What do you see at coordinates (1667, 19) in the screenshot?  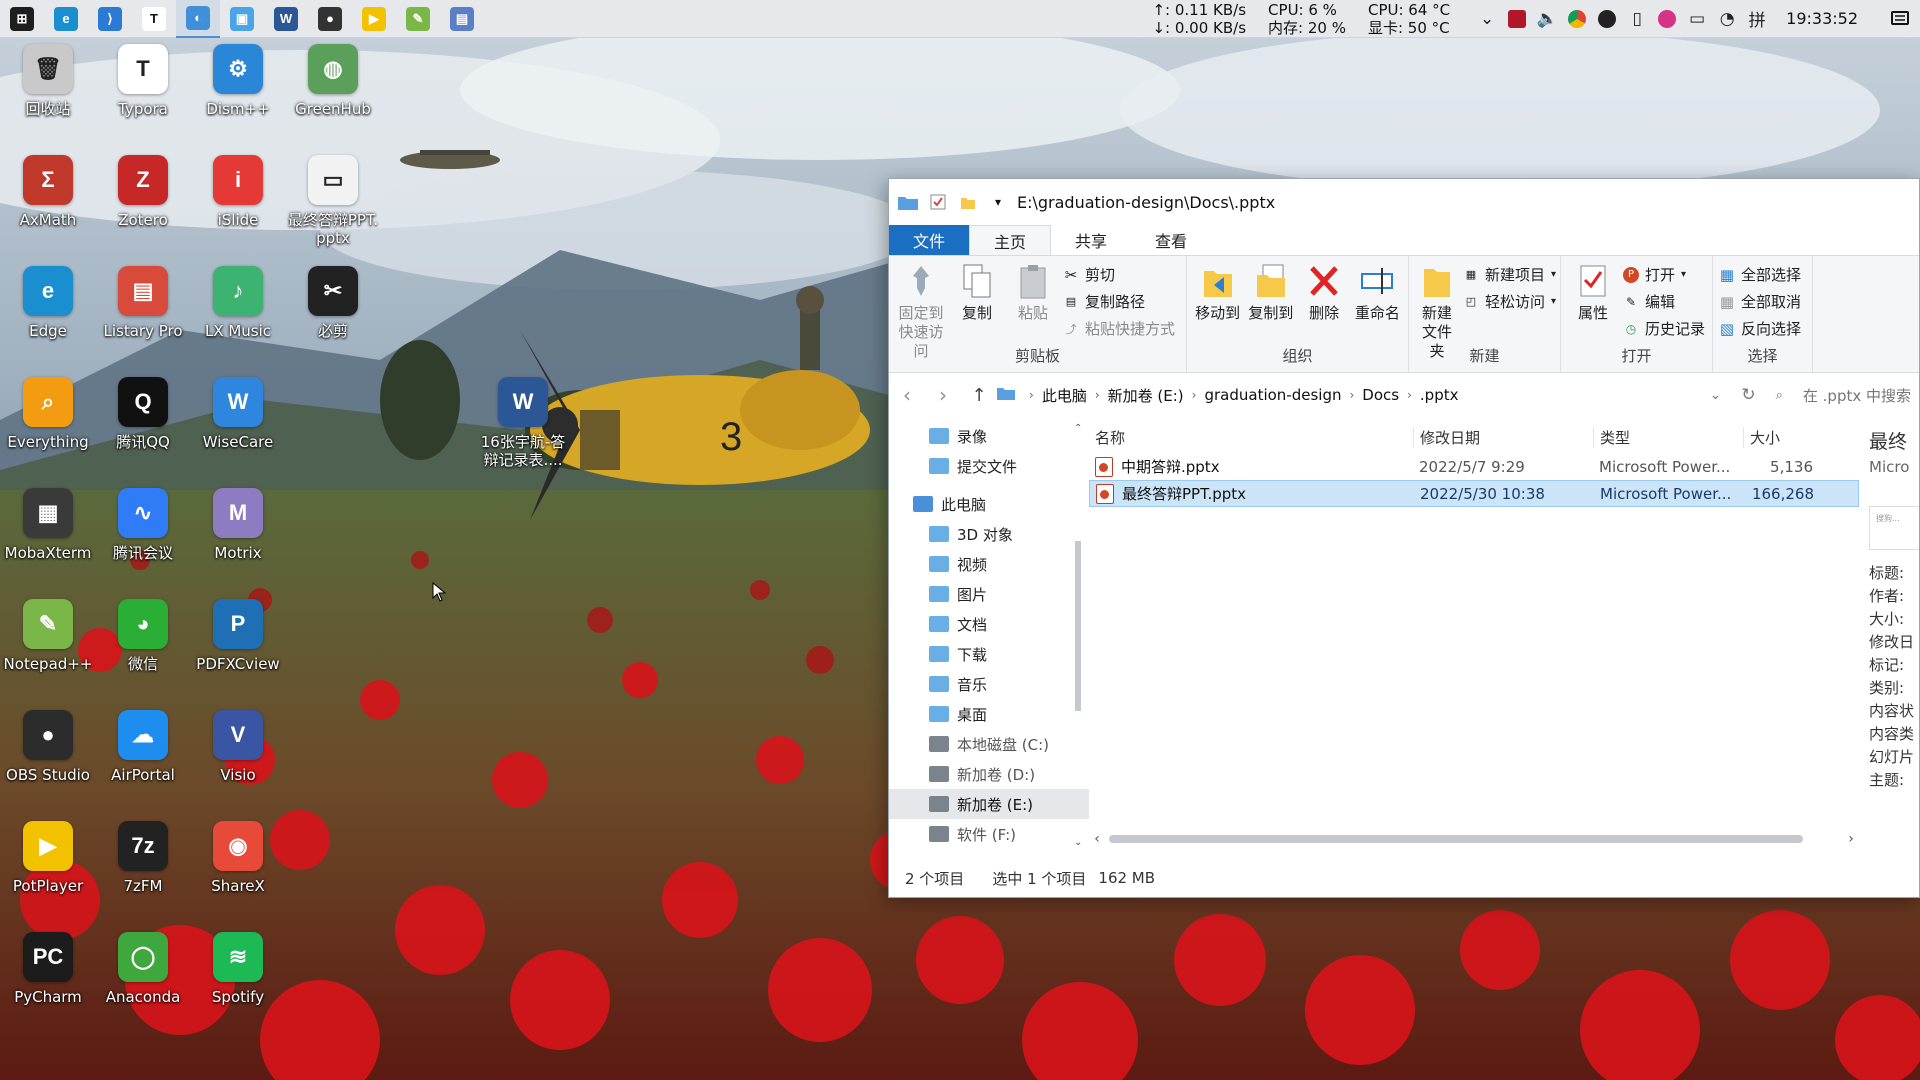 I see `qq-tray-icon` at bounding box center [1667, 19].